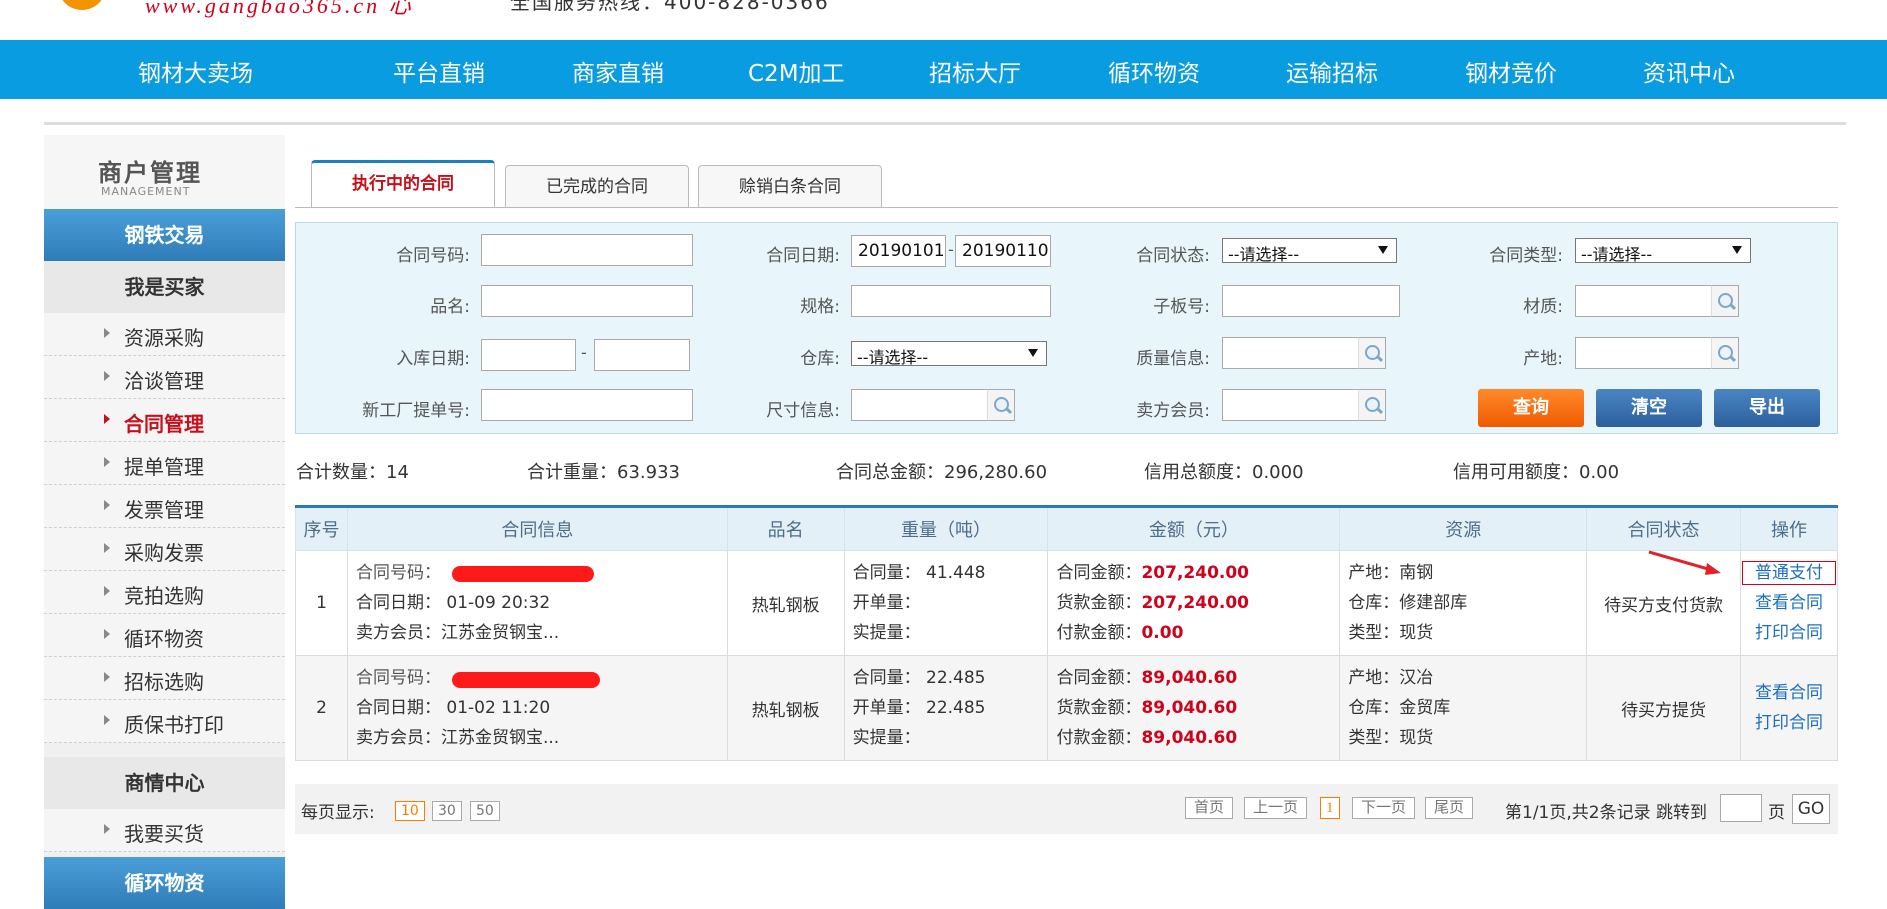 The image size is (1887, 909). I want to click on current-page: 1, so click(1330, 808).